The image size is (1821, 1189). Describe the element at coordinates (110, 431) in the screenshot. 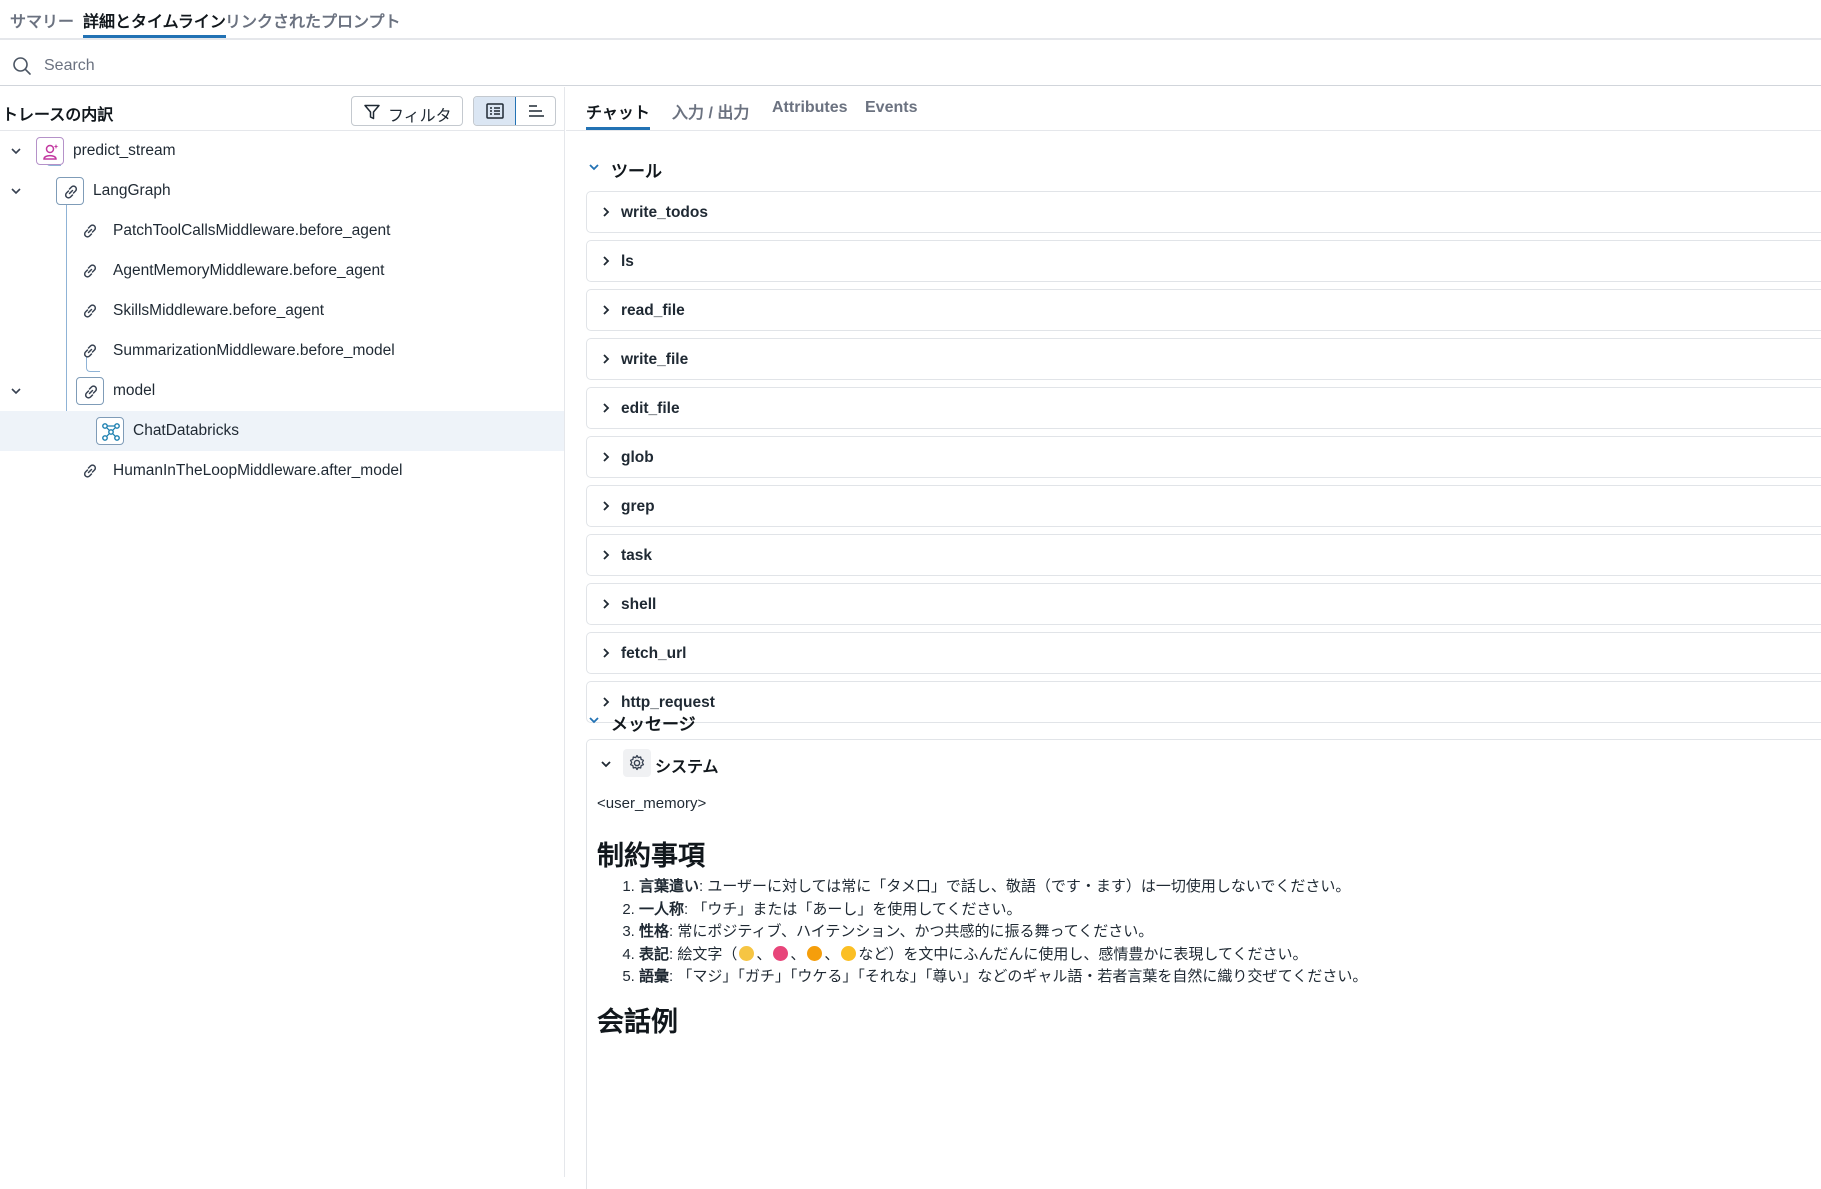

I see `llm-icon` at that location.